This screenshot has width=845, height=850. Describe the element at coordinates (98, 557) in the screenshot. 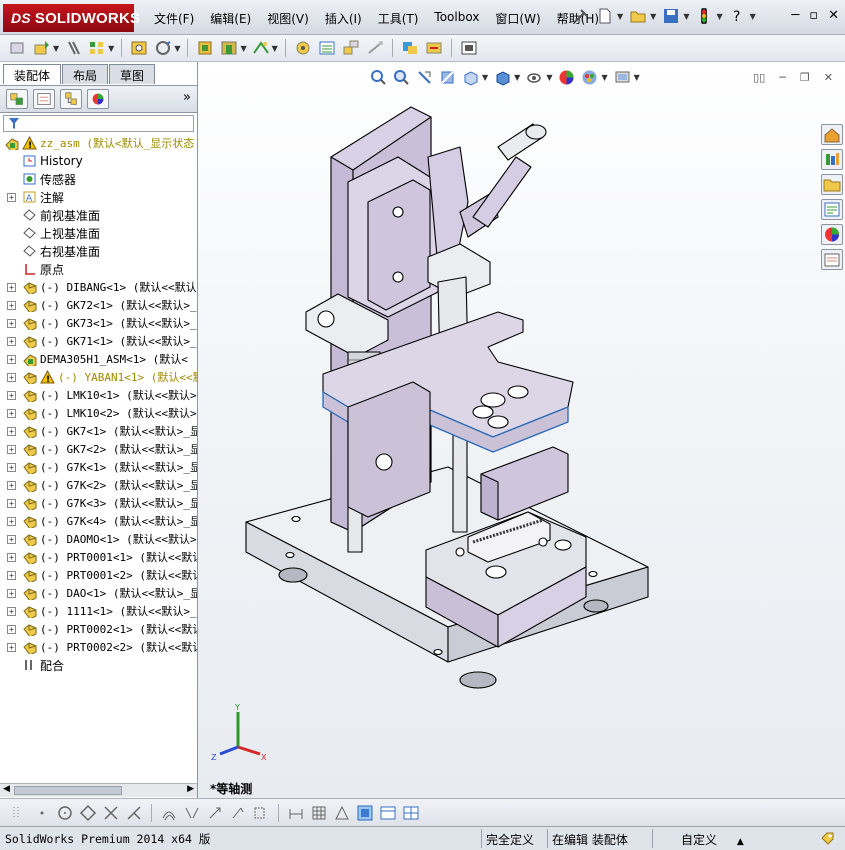

I see `tree-item: + (-) PRT0001<1> (默认<<默认` at that location.